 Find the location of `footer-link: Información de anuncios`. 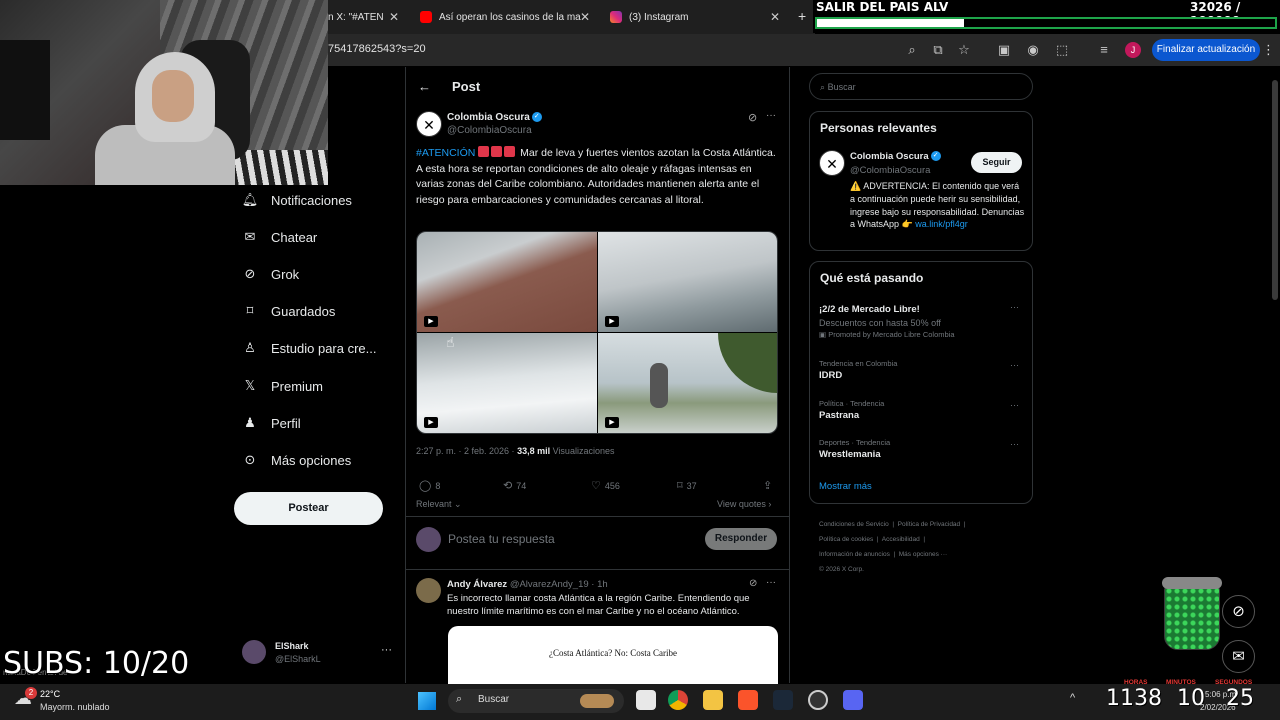

footer-link: Información de anuncios is located at coordinates (854, 554).